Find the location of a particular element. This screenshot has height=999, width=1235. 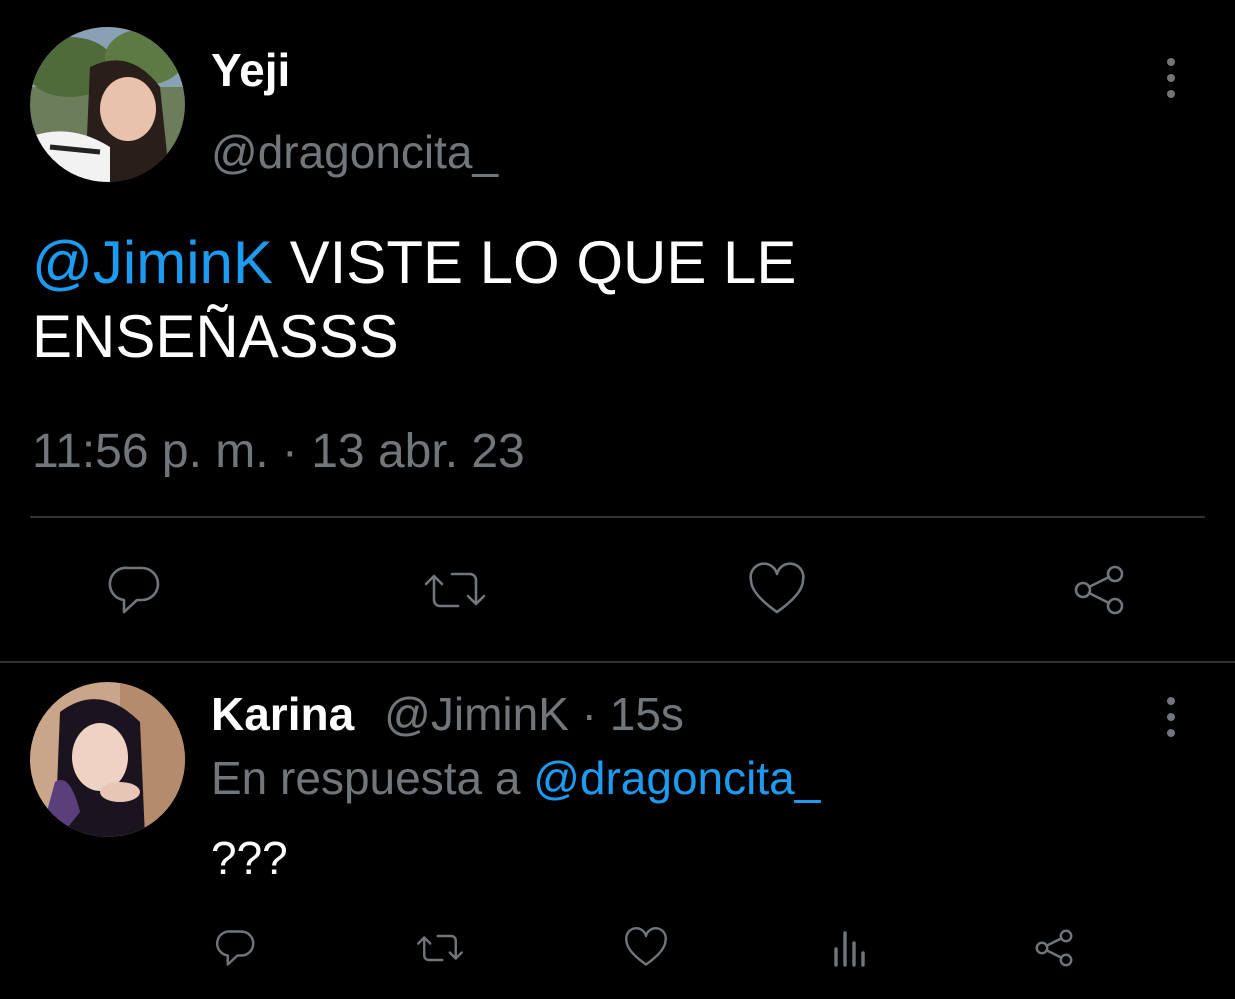

author-avatar is located at coordinates (107, 104).